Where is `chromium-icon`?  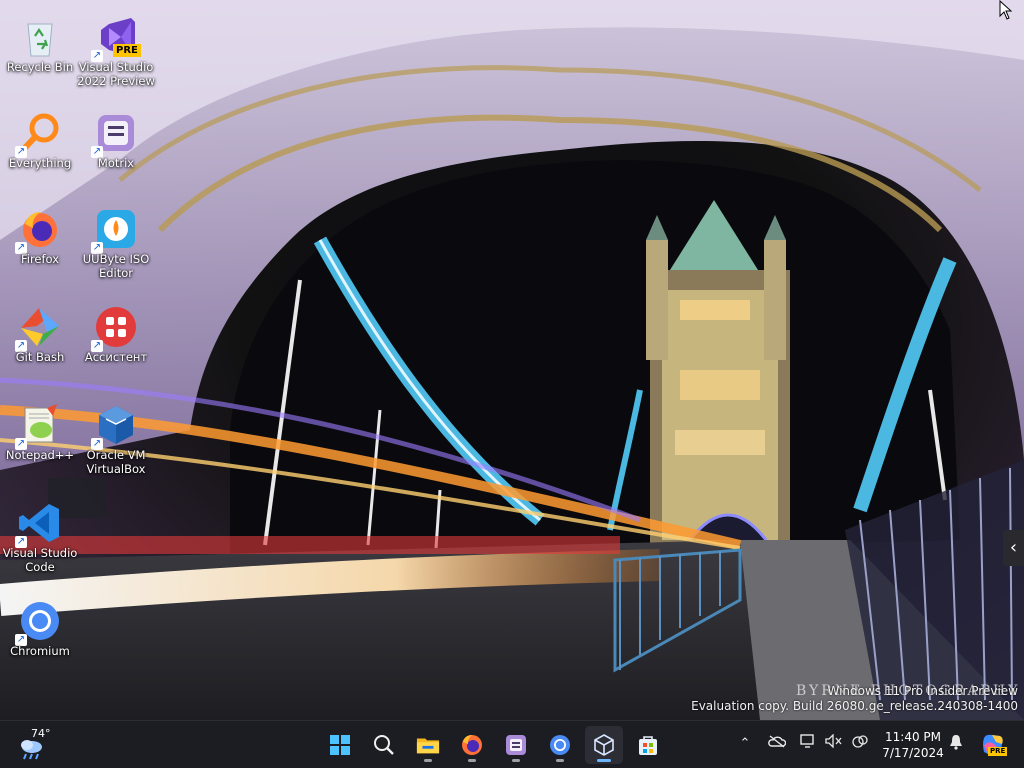
chromium-icon is located at coordinates (560, 745).